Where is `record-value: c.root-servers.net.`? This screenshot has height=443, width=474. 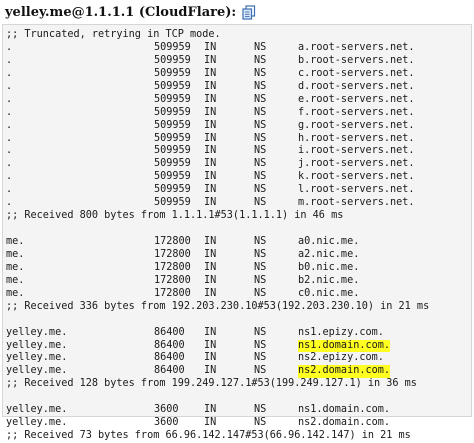
record-value: c.root-servers.net. is located at coordinates (356, 73).